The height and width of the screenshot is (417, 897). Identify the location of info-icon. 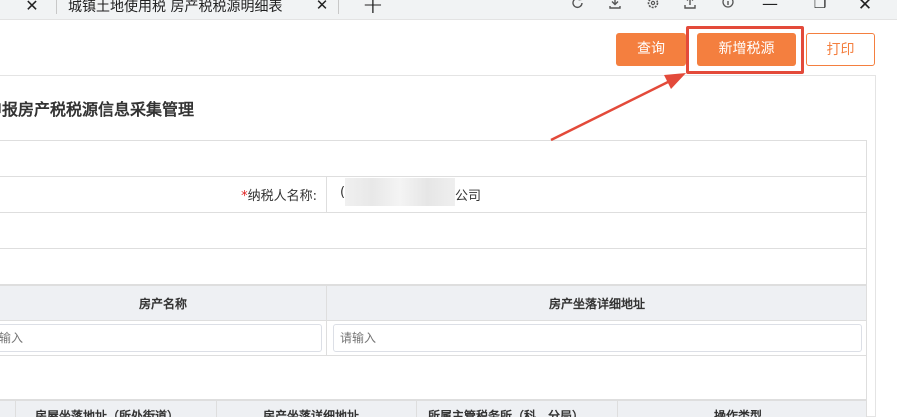
(728, 5).